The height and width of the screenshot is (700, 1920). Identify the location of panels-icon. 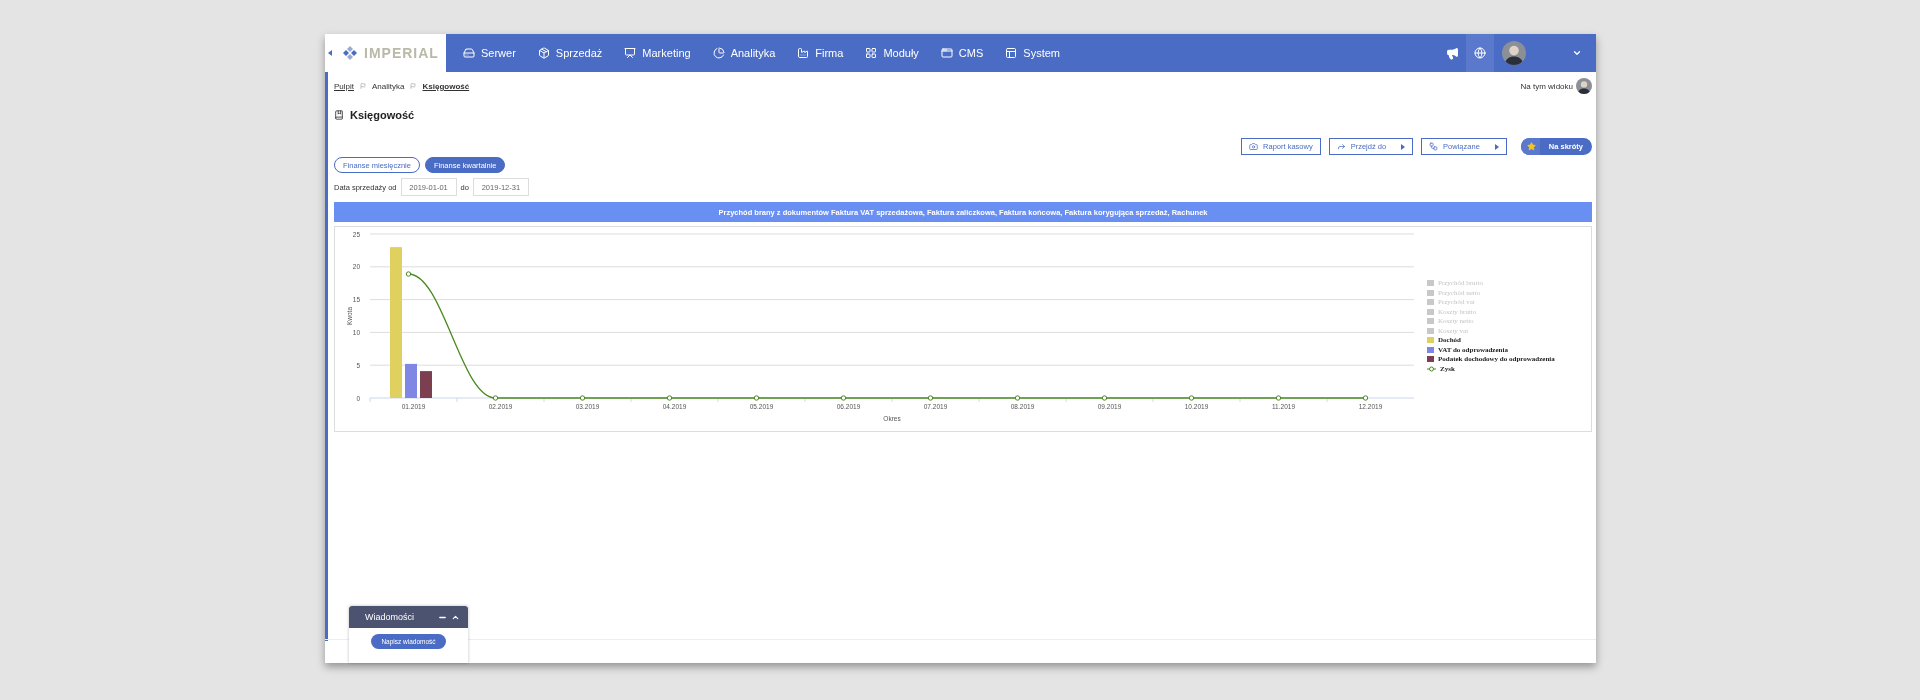
(1011, 53).